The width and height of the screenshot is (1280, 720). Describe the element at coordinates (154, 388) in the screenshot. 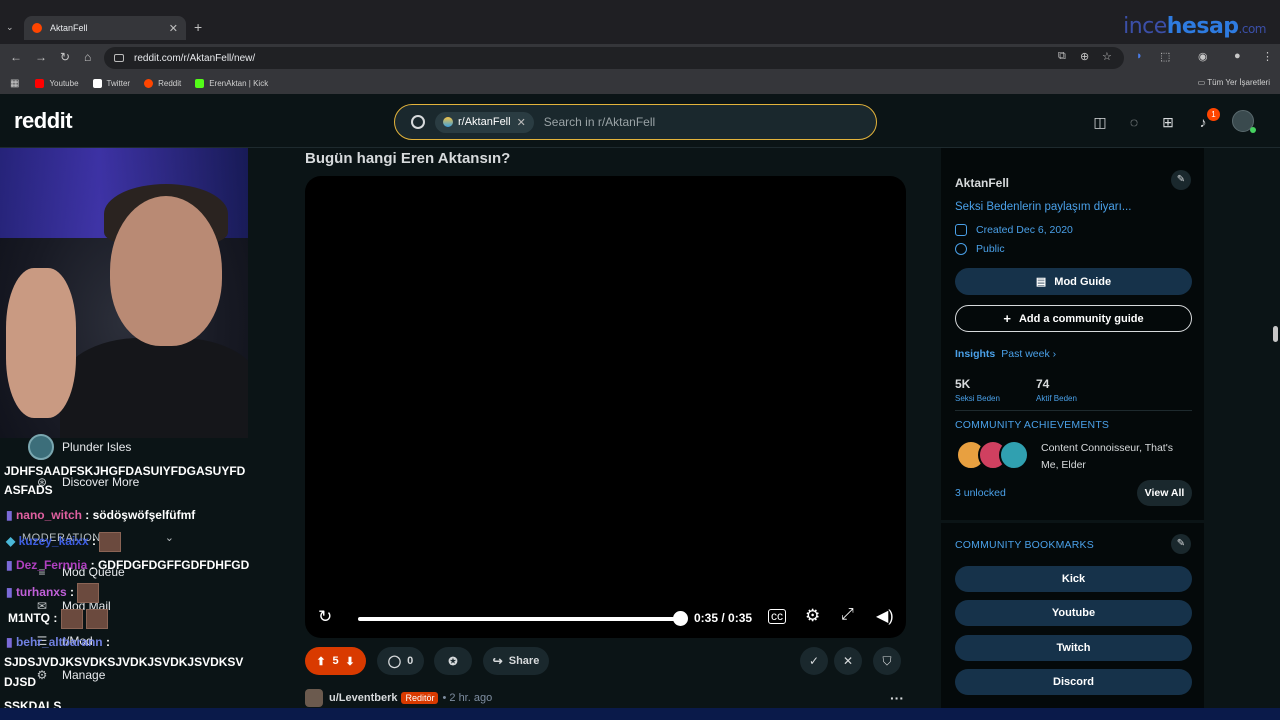

I see `streamer-body` at that location.